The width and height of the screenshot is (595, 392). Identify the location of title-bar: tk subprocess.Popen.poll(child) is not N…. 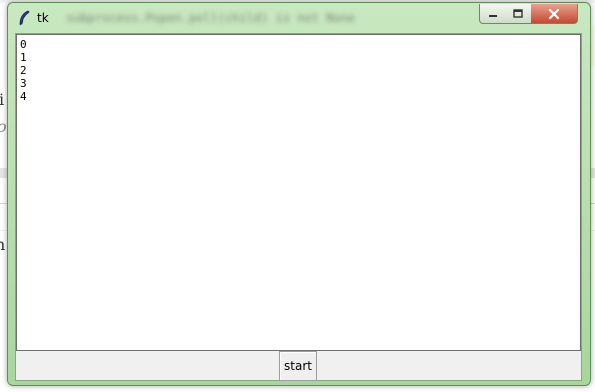
(299, 17).